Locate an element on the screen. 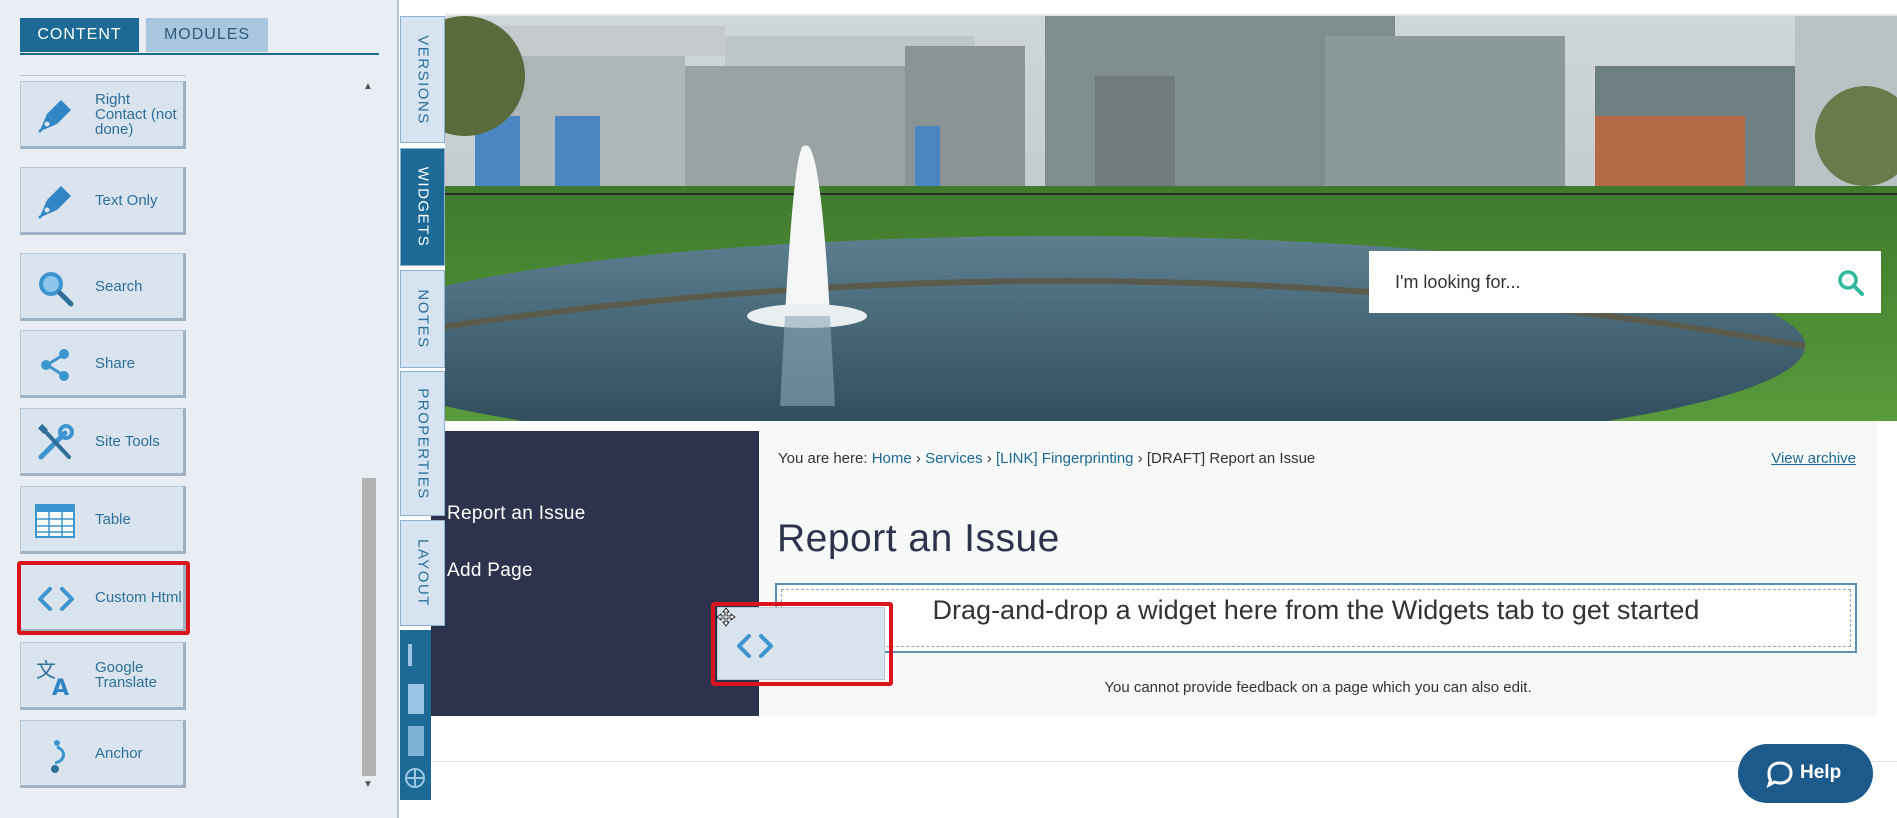 This screenshot has height=818, width=1897. breadcrumb-prefix: You are here: is located at coordinates (823, 458).